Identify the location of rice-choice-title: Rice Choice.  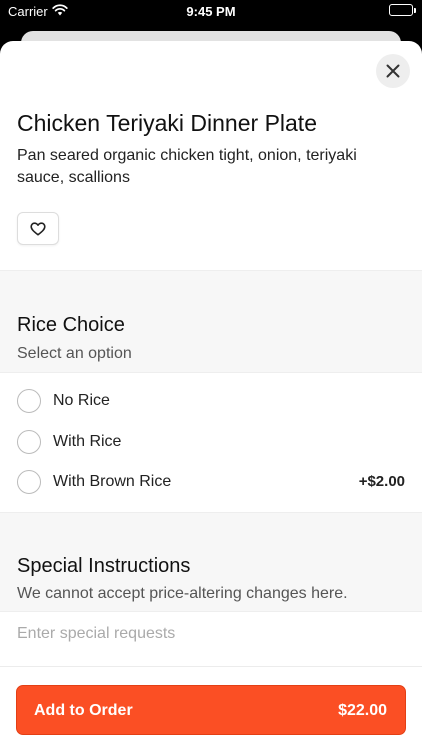
(71, 325).